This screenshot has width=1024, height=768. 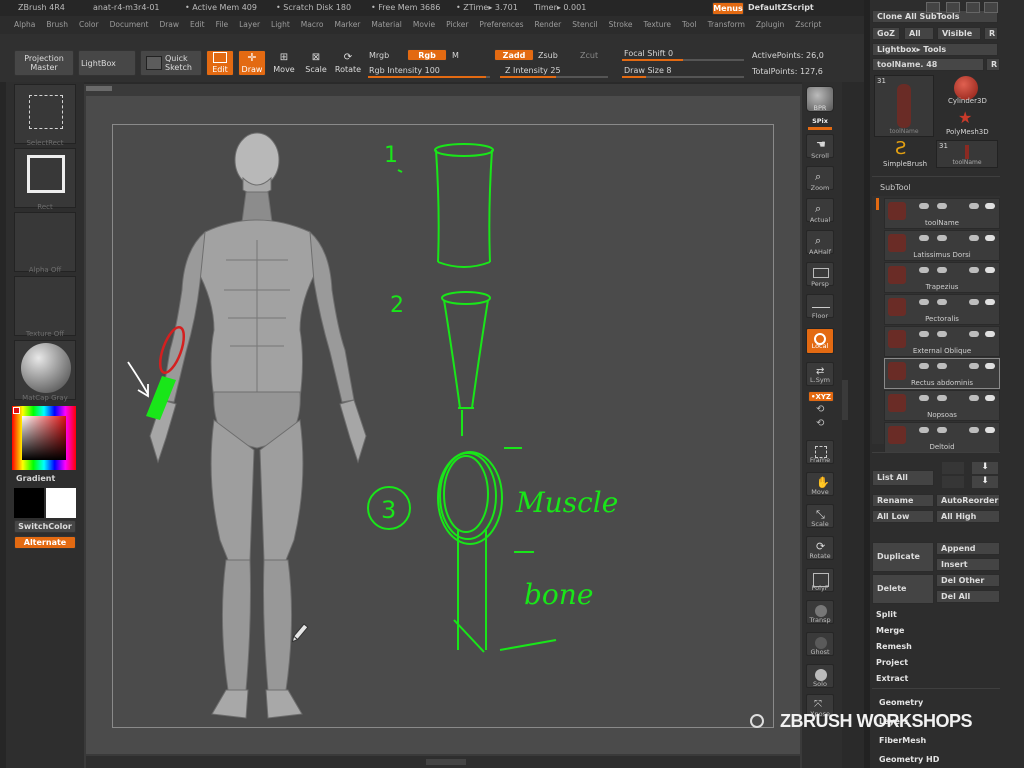 What do you see at coordinates (942, 309) in the screenshot?
I see `subtool-row: Pectoralis` at bounding box center [942, 309].